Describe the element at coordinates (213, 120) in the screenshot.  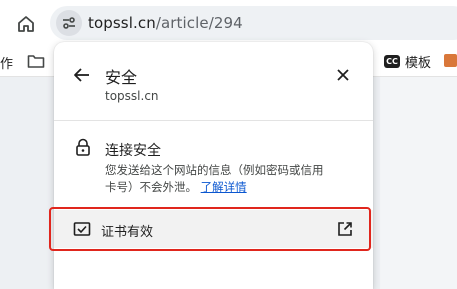
I see `divider` at that location.